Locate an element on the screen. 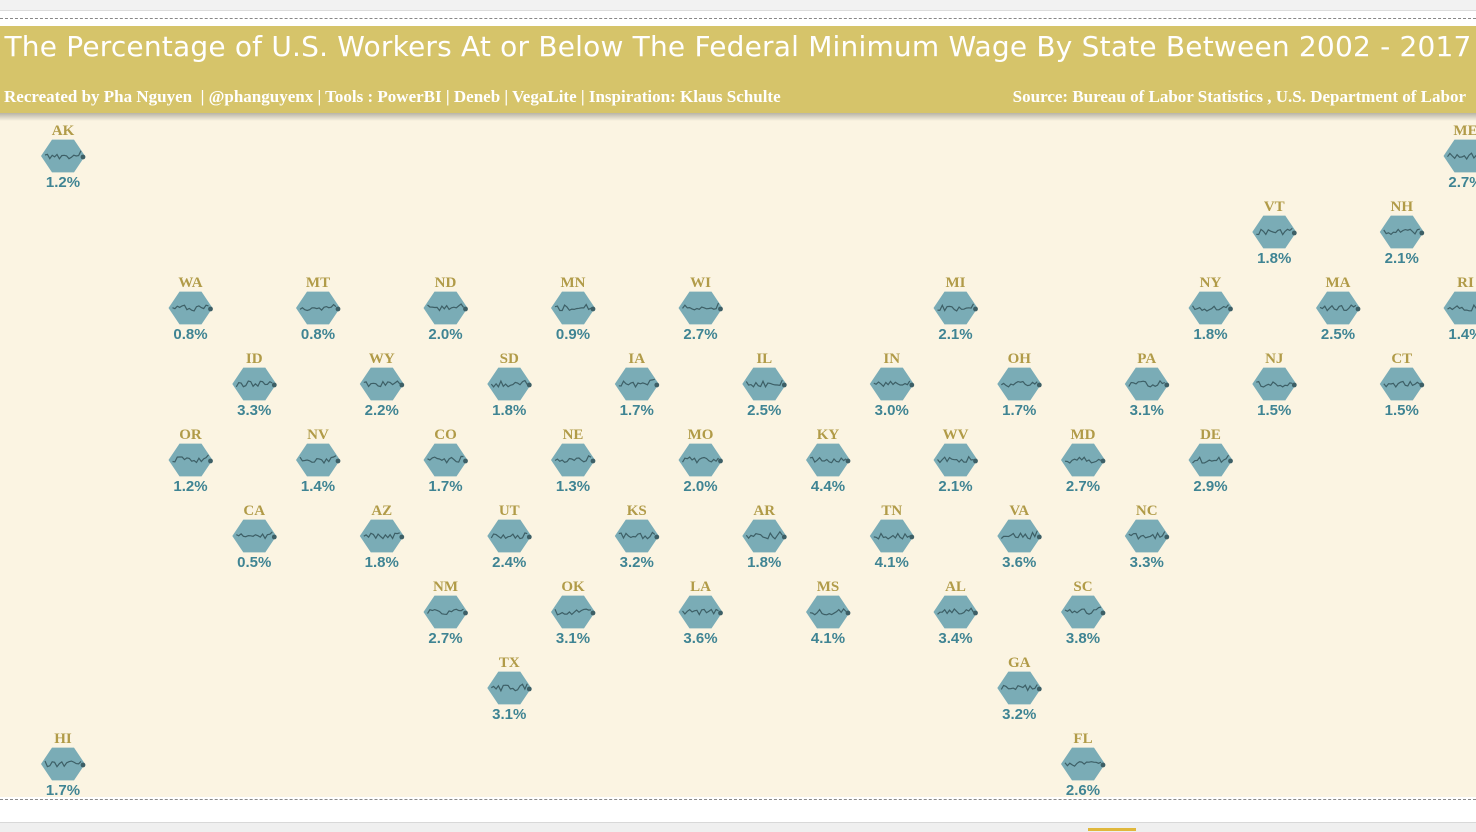 The height and width of the screenshot is (832, 1476). state-value: 2.9% is located at coordinates (1210, 486).